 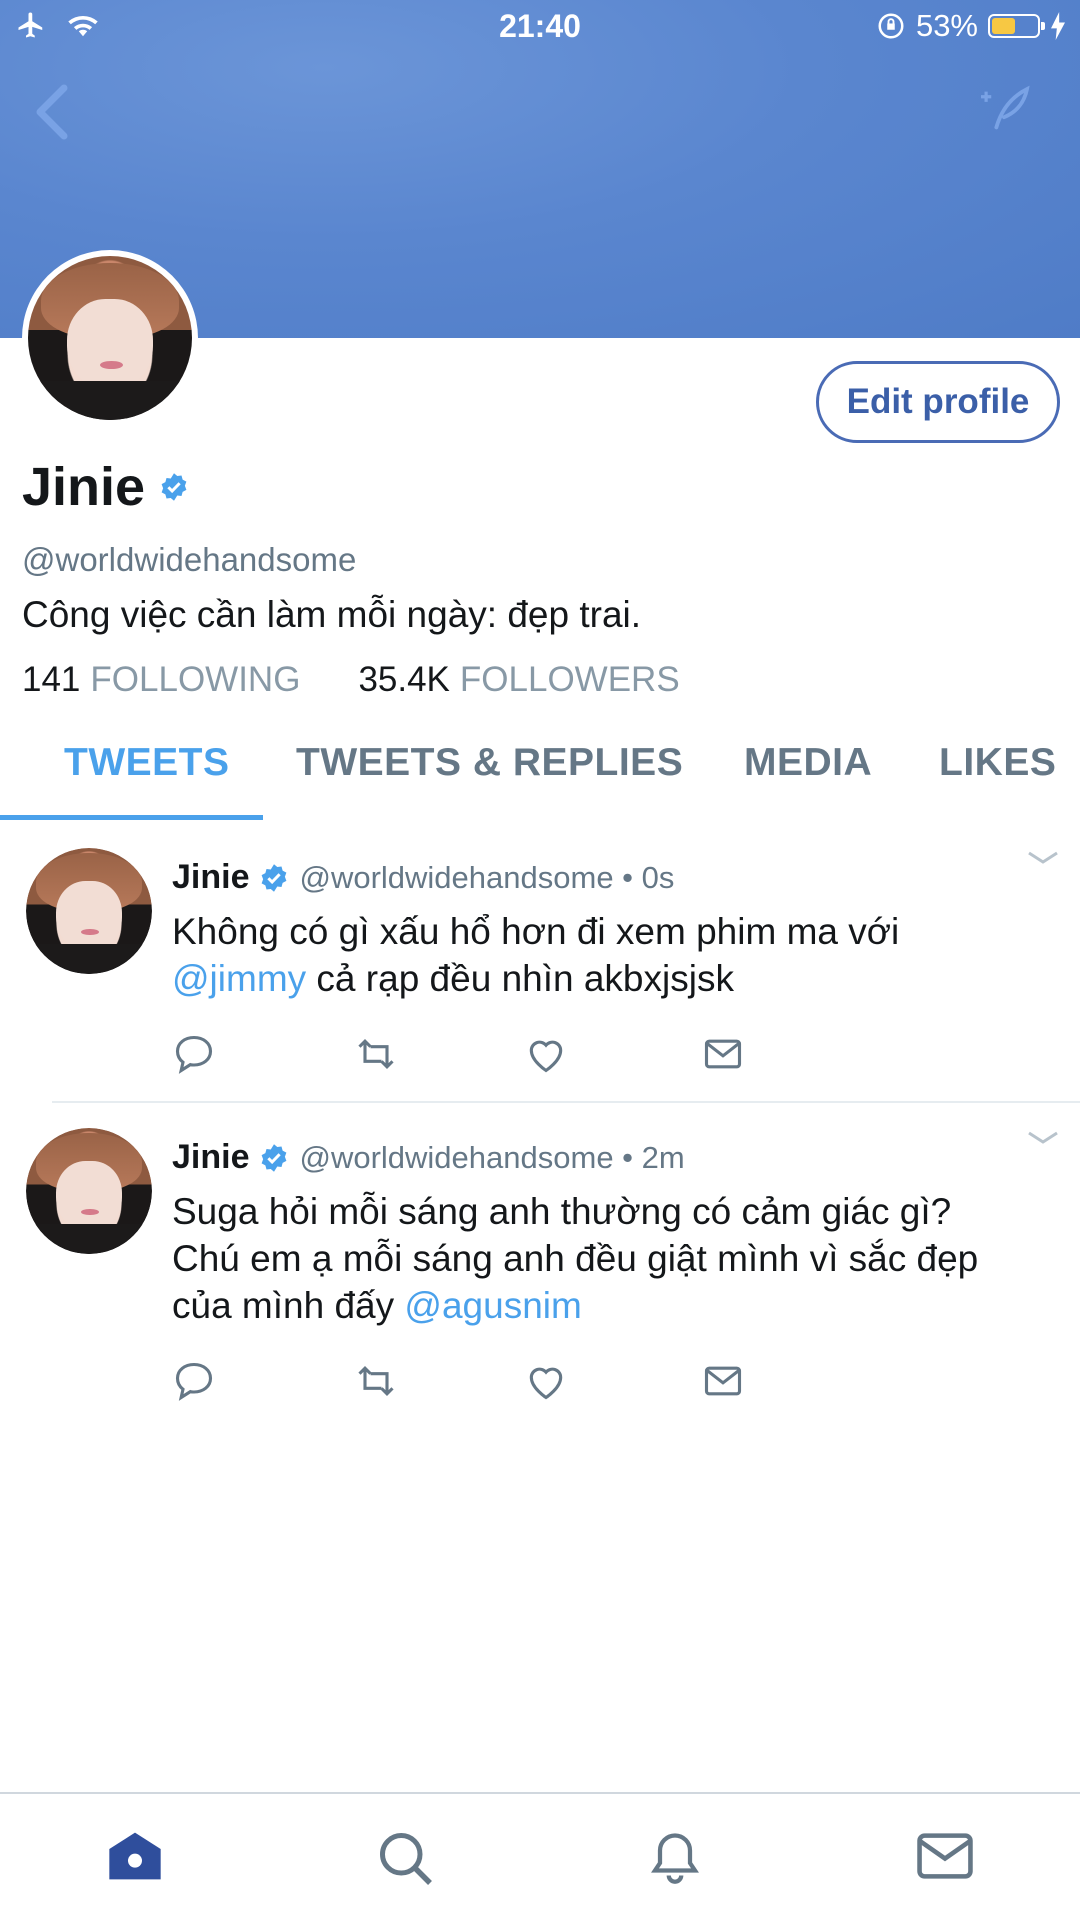 What do you see at coordinates (51, 679) in the screenshot?
I see `following-count: 141` at bounding box center [51, 679].